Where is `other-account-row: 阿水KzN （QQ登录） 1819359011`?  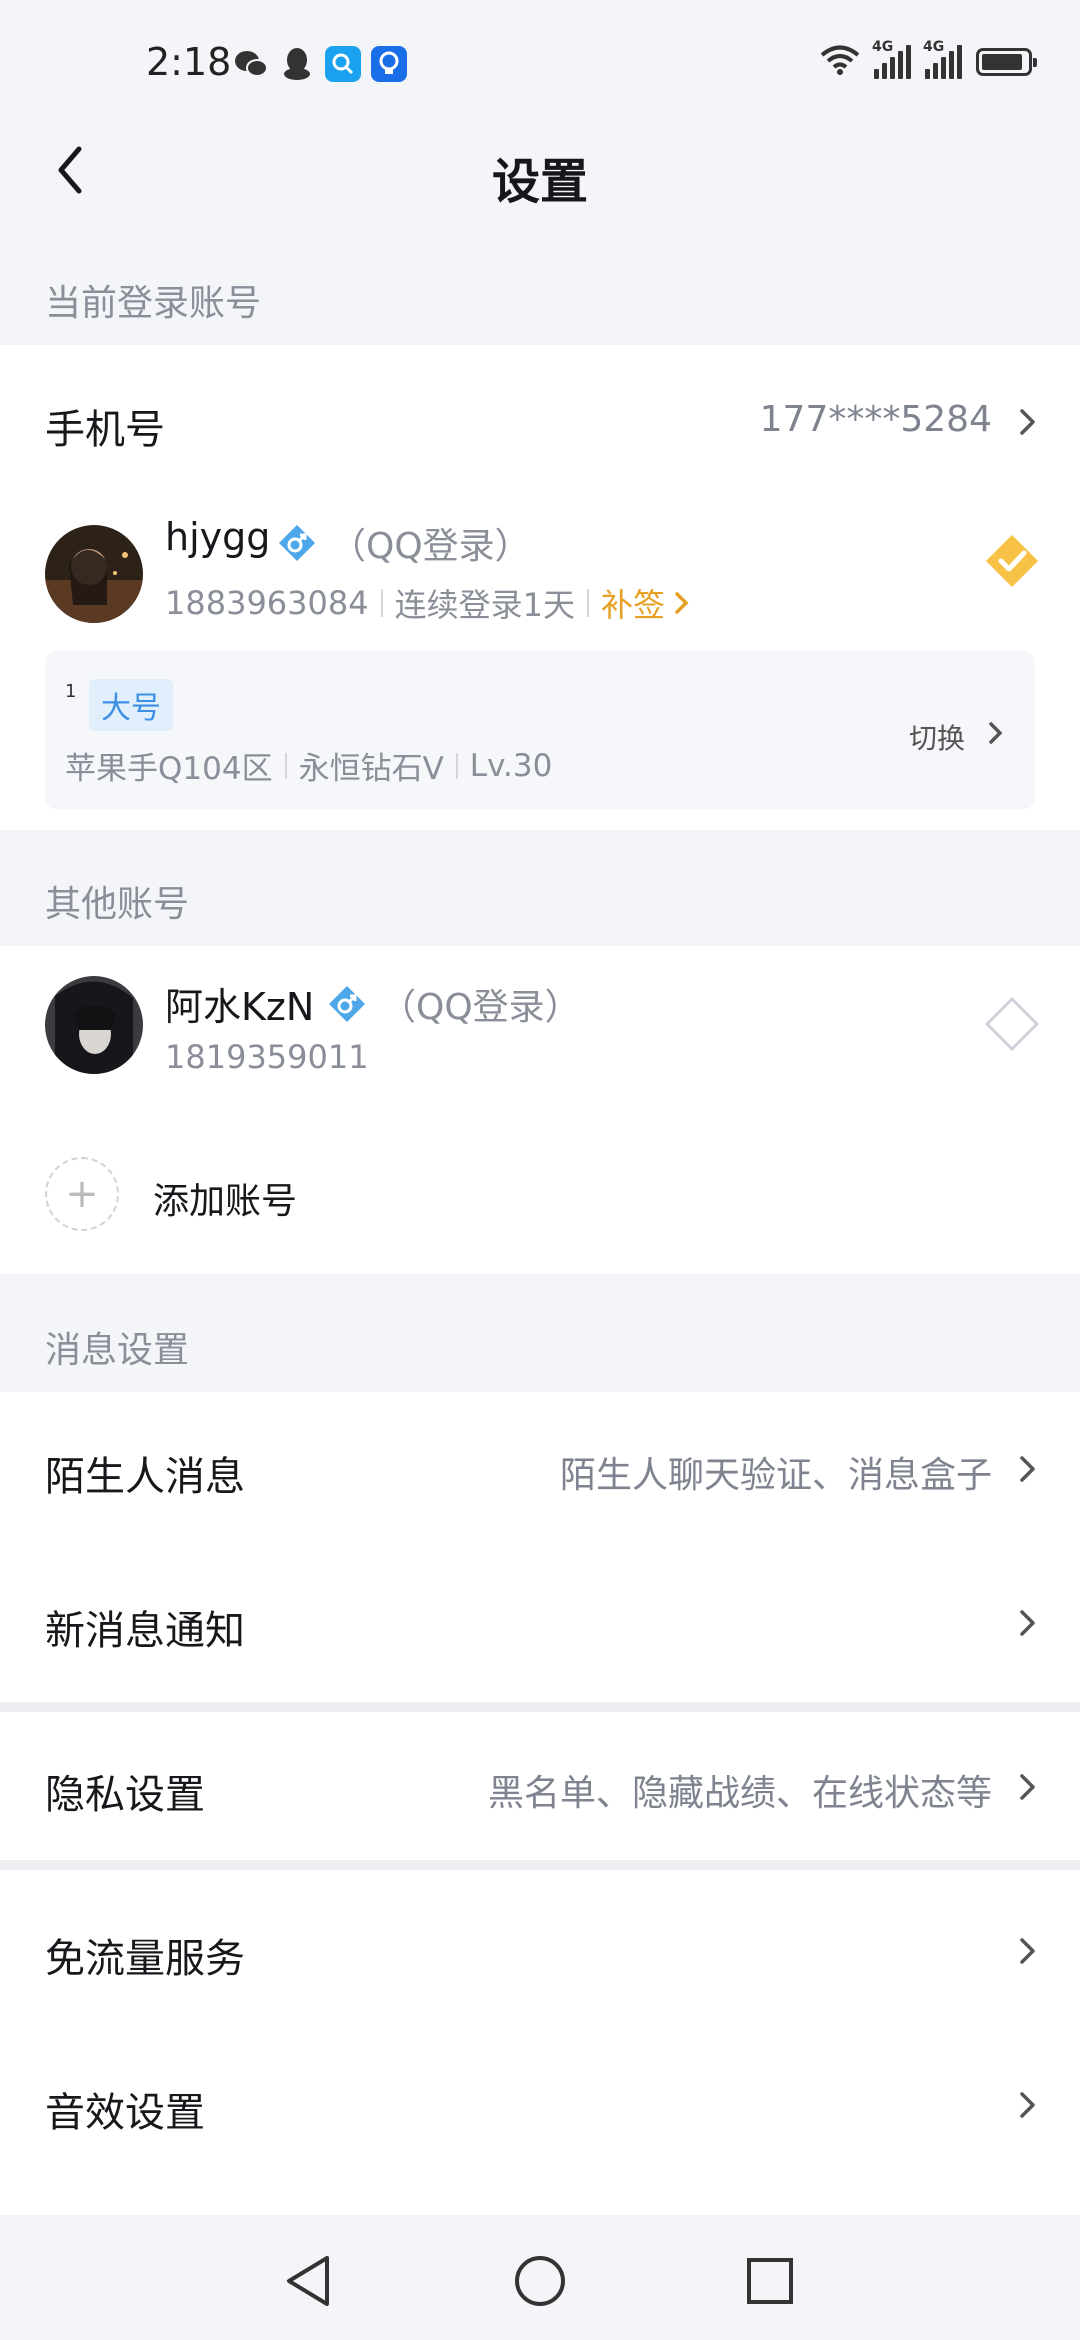 other-account-row: 阿水KzN （QQ登录） 1819359011 is located at coordinates (540, 1026).